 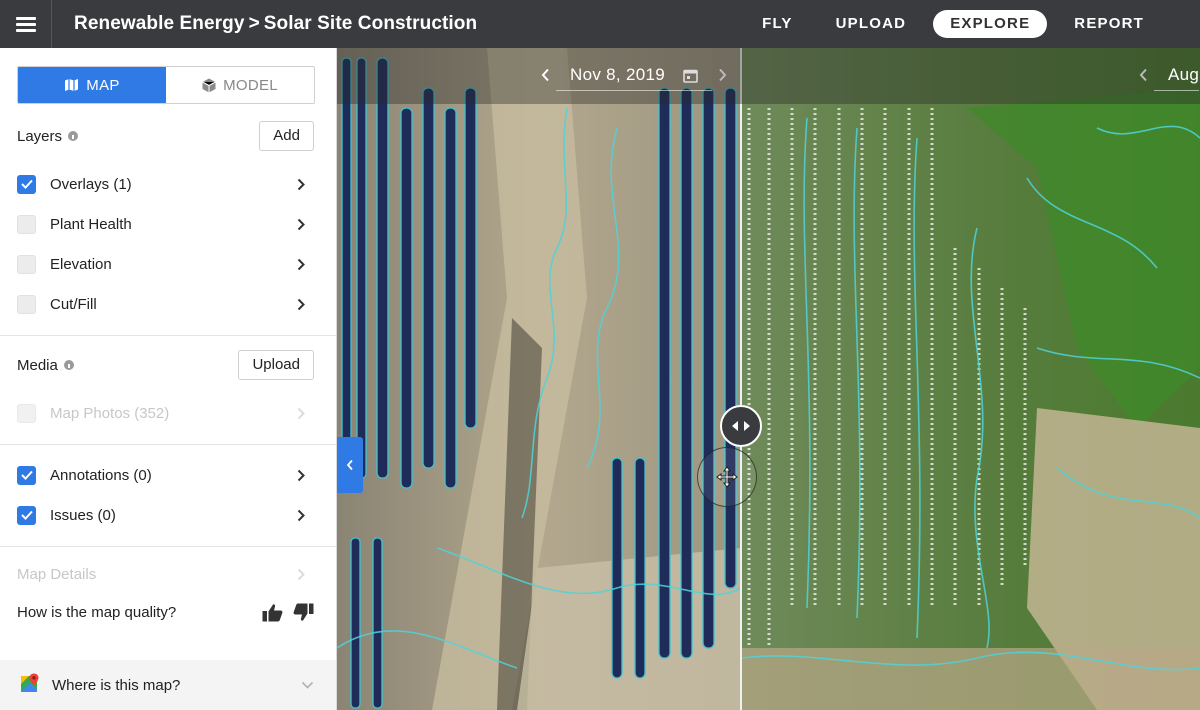 I want to click on plant-health-checkbox, so click(x=26, y=224).